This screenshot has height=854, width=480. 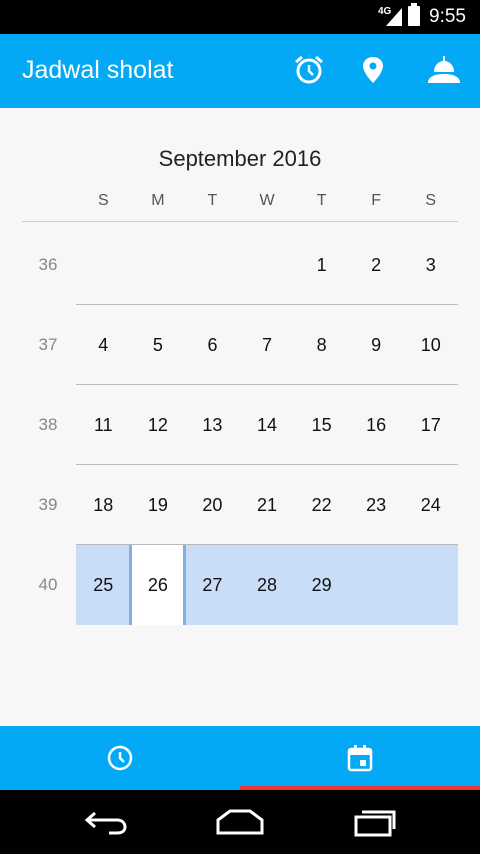 I want to click on signal-icon, so click(x=394, y=17).